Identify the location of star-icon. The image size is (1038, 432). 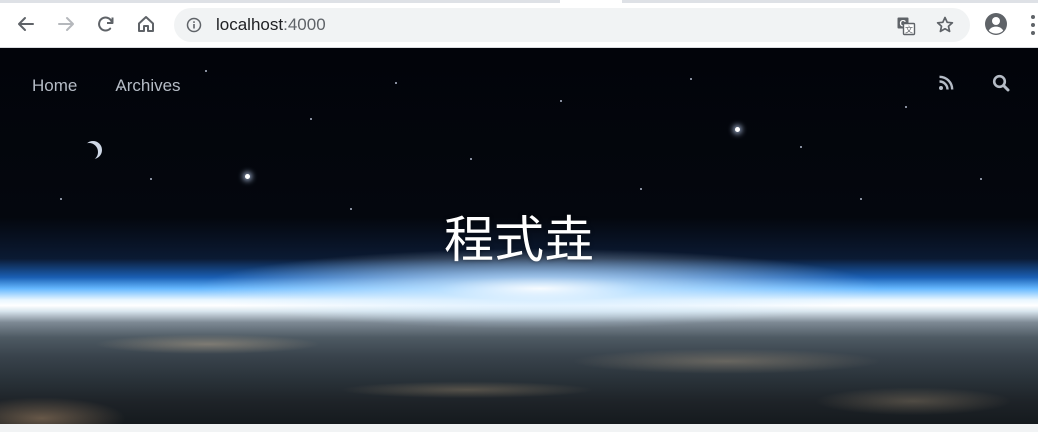
(945, 25).